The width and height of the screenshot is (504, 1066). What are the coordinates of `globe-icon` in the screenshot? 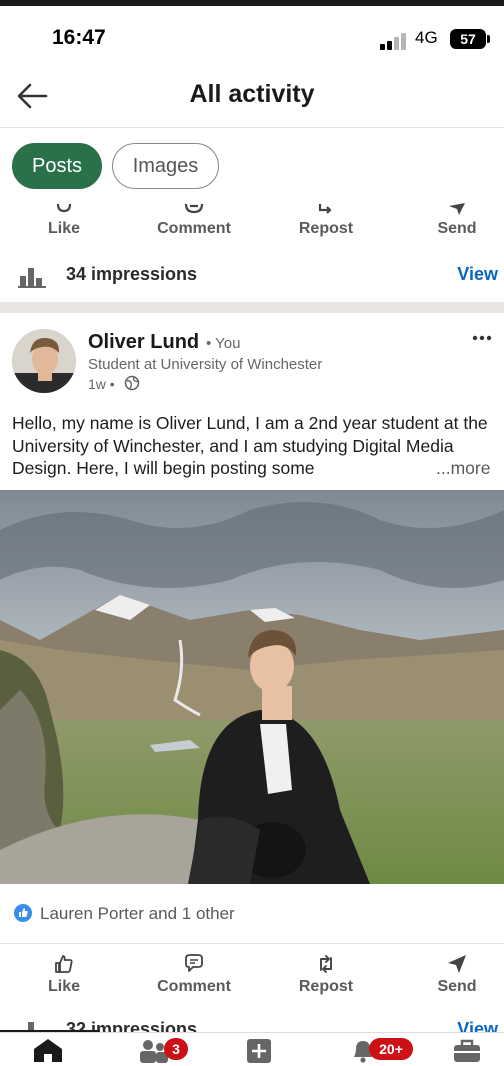 It's located at (132, 383).